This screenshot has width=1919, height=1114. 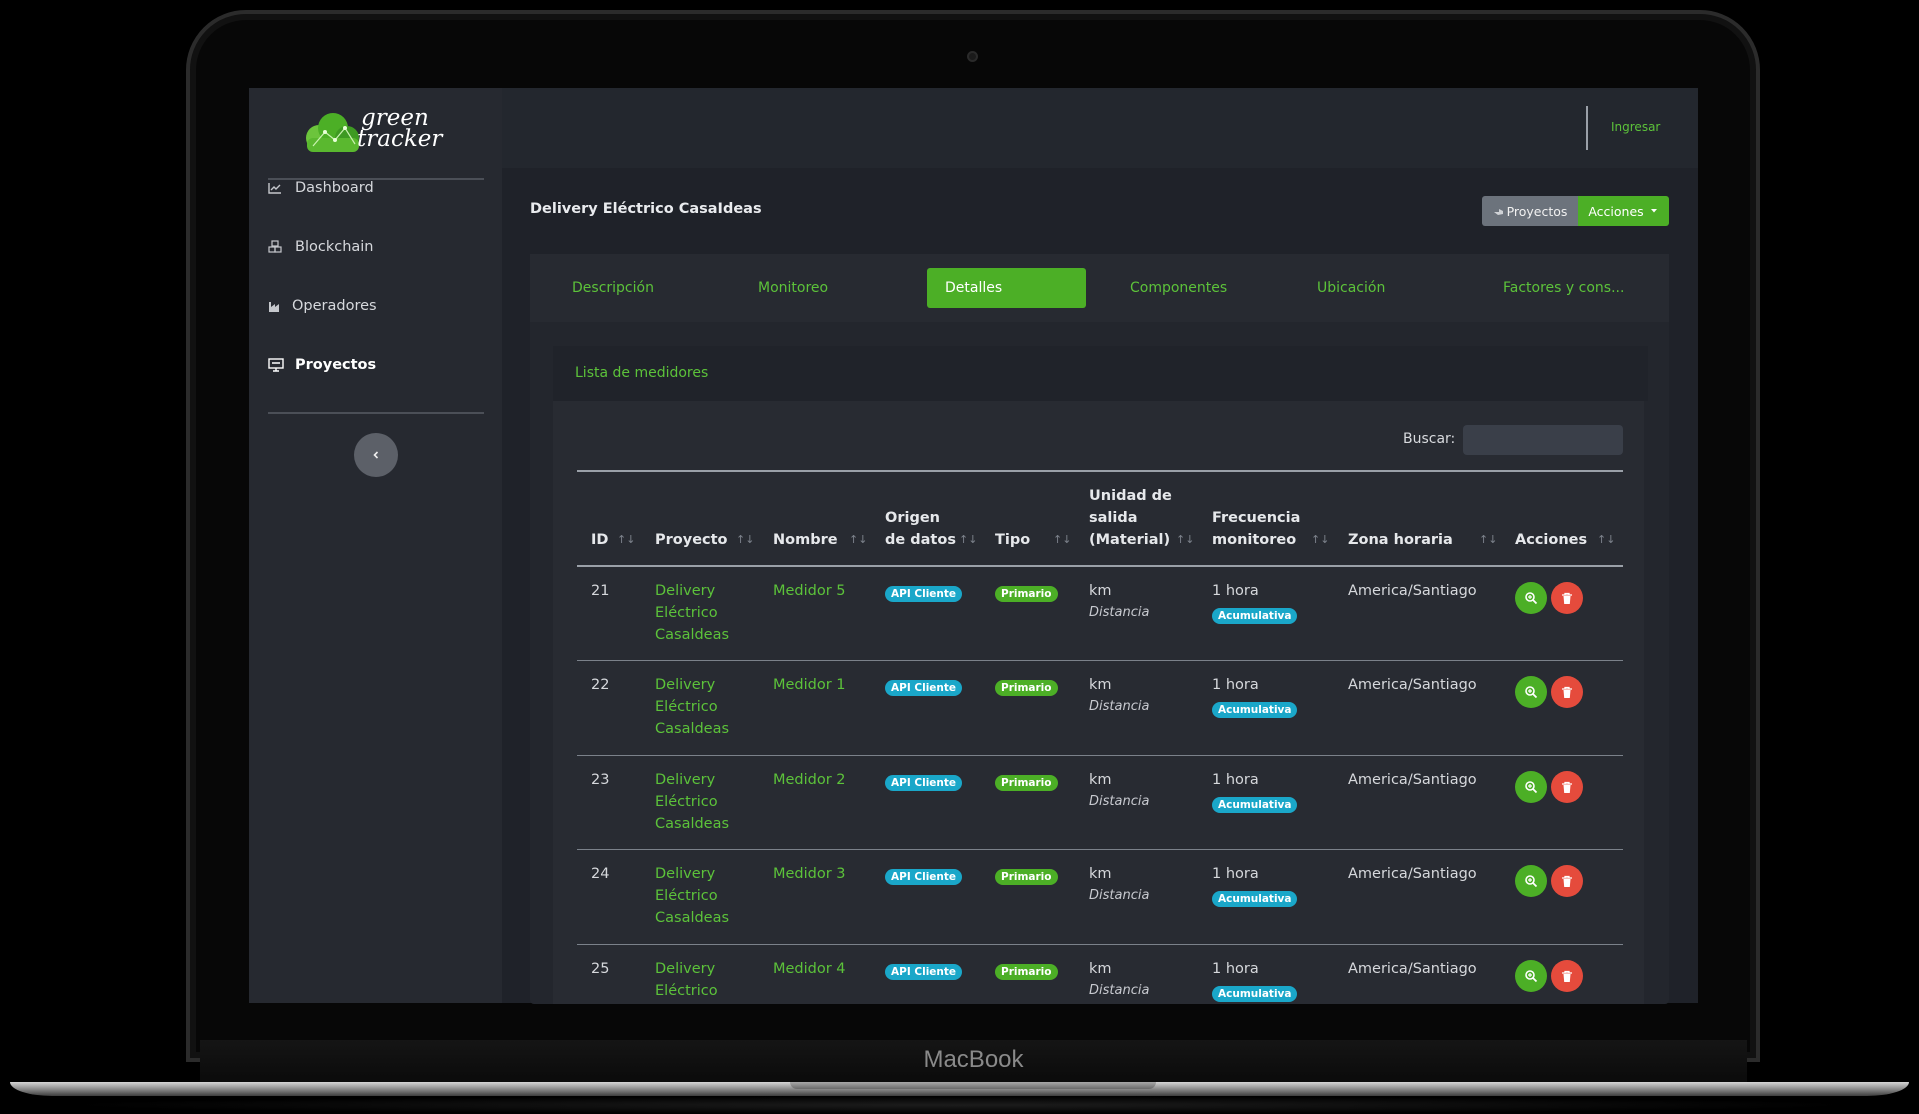 What do you see at coordinates (376, 455) in the screenshot?
I see `sidebar-collapse-button` at bounding box center [376, 455].